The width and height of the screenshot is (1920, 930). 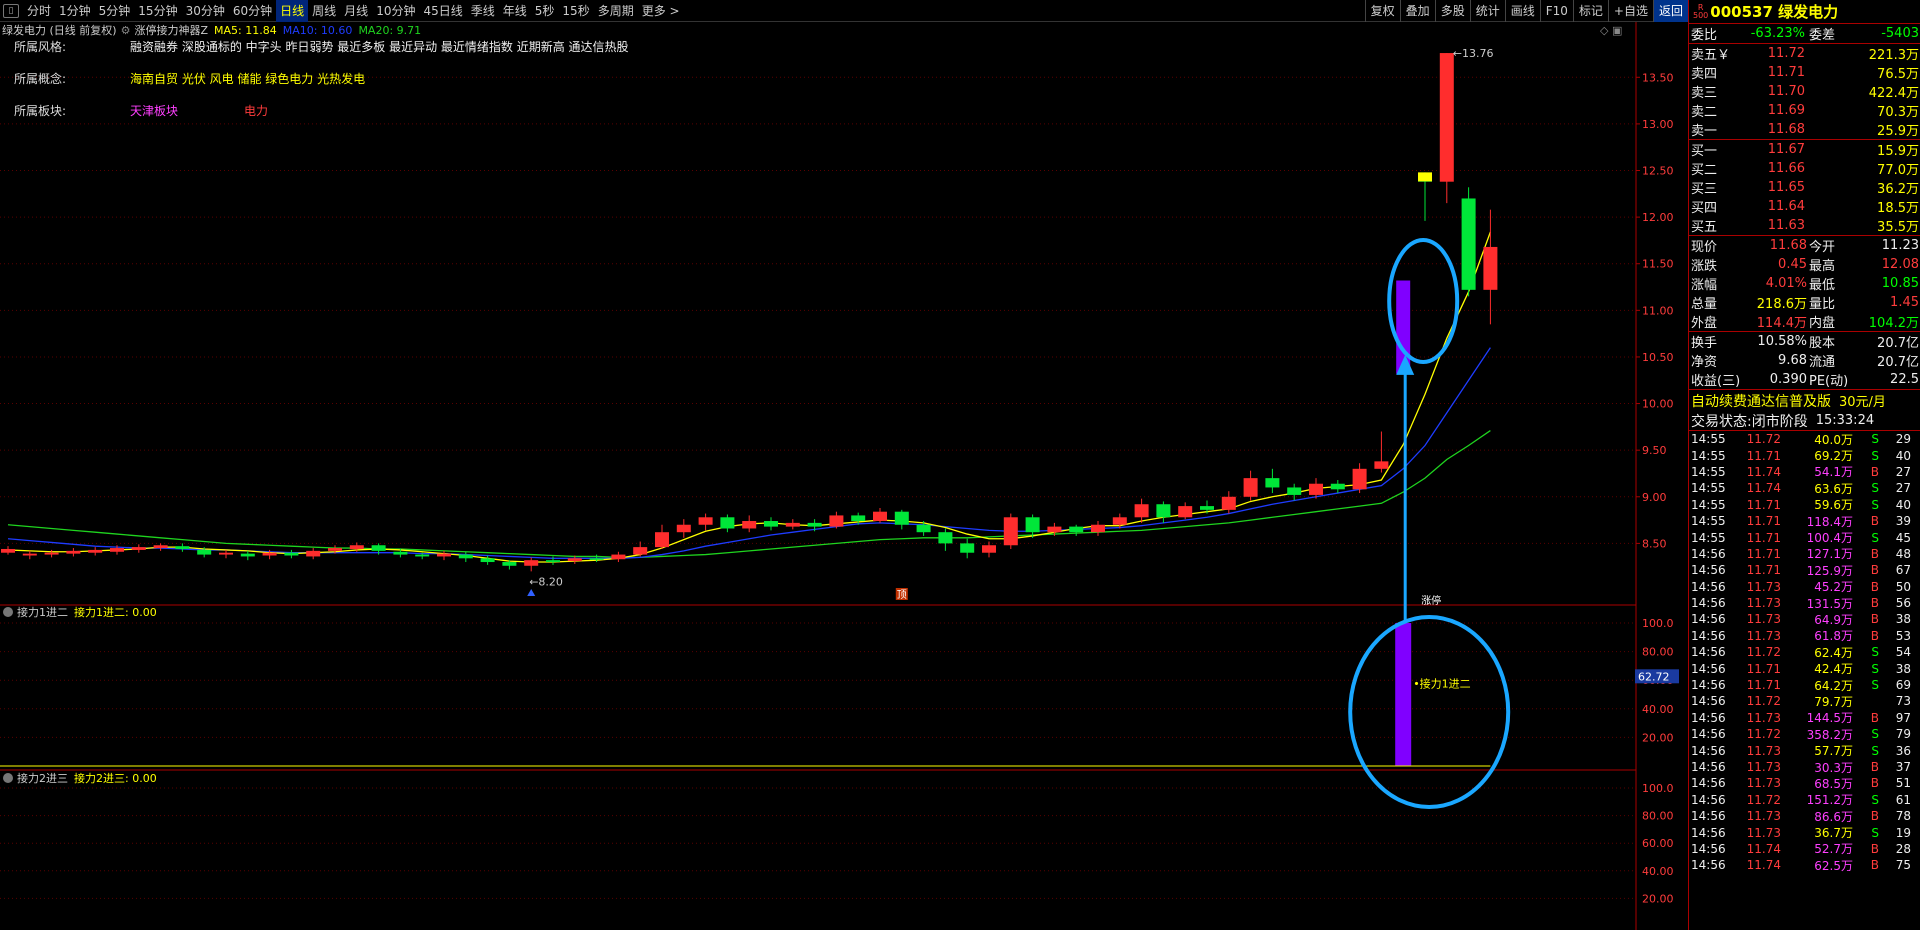 What do you see at coordinates (252, 11) in the screenshot?
I see `period-tab: 60分钟` at bounding box center [252, 11].